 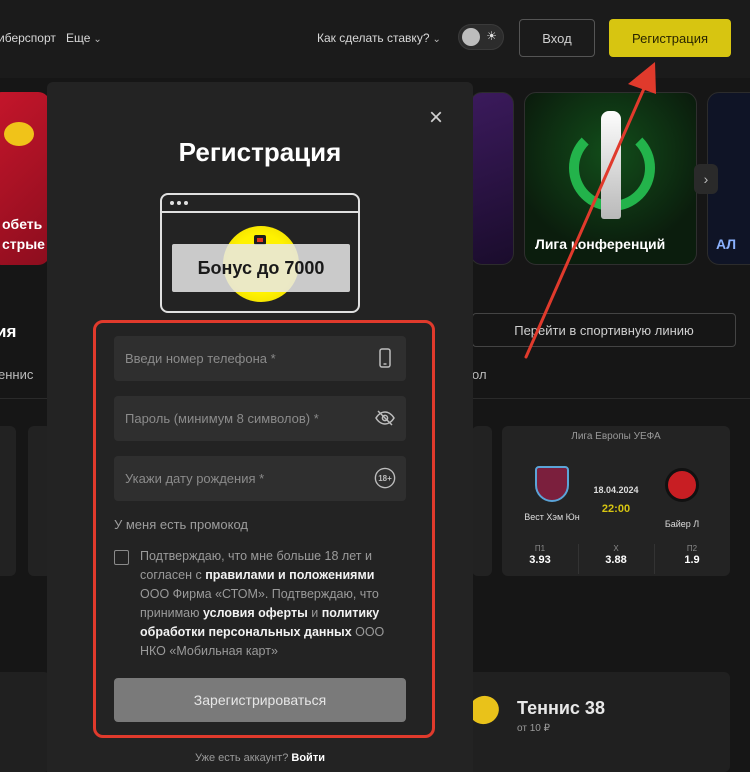 I want to click on odds-value: 1.9, so click(x=692, y=560).